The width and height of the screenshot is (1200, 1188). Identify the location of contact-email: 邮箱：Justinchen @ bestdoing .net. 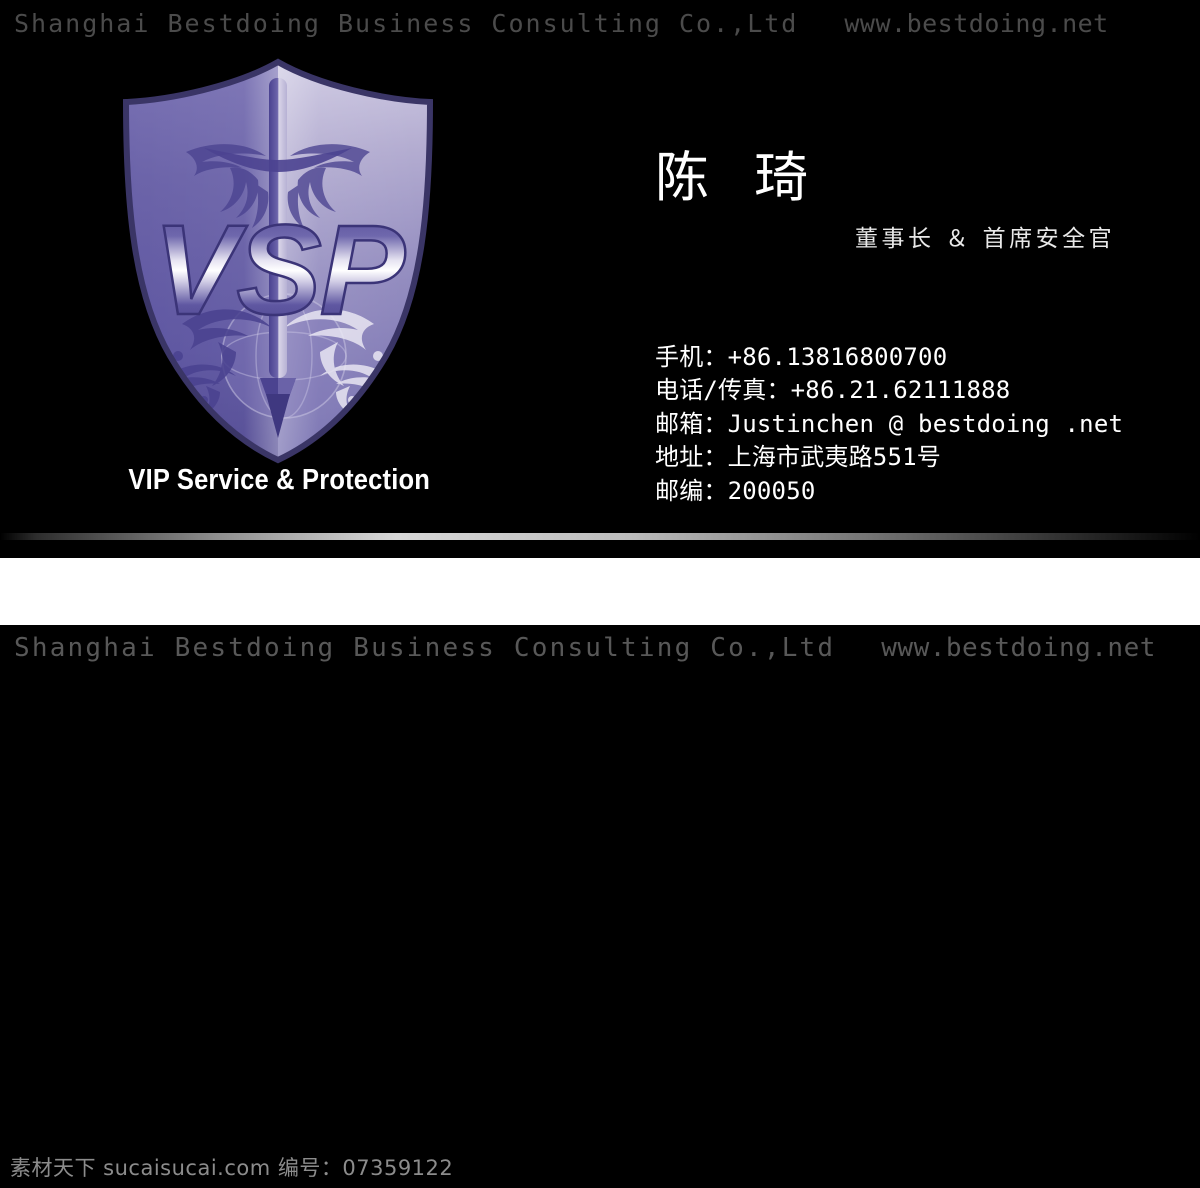
(889, 423).